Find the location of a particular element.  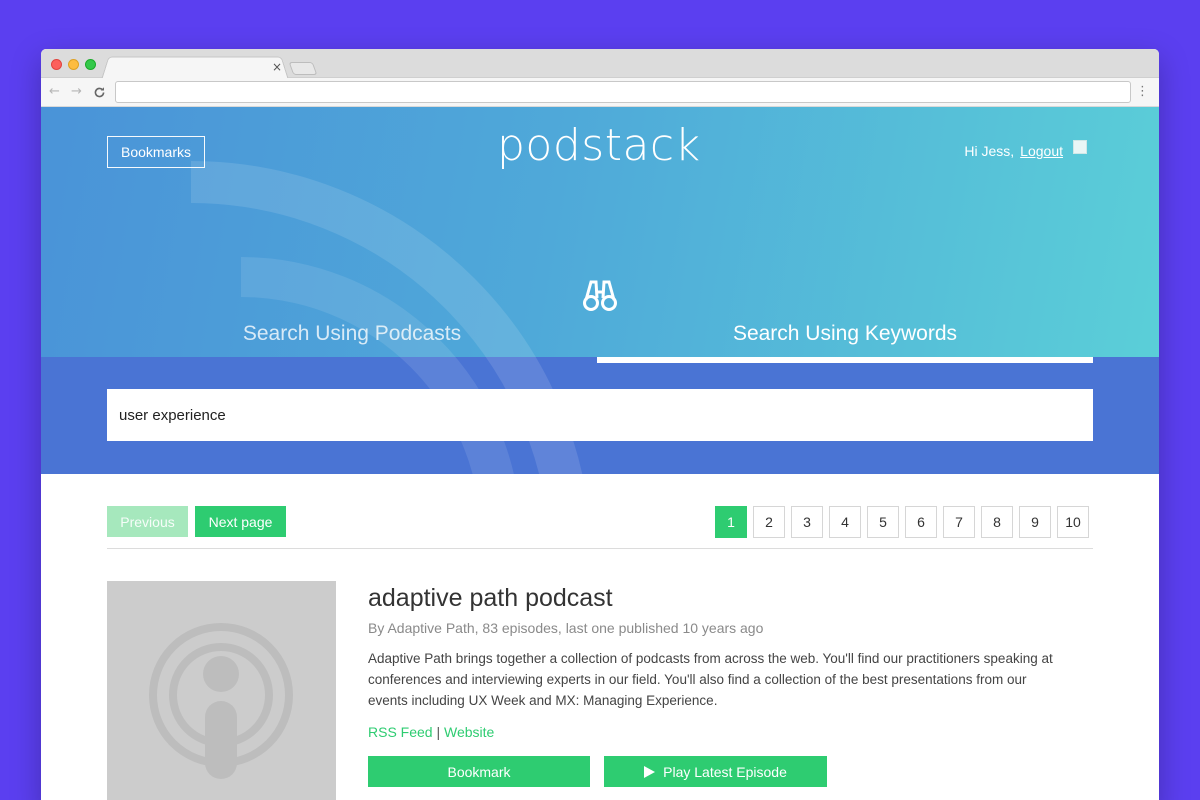

address-bar is located at coordinates (623, 92).